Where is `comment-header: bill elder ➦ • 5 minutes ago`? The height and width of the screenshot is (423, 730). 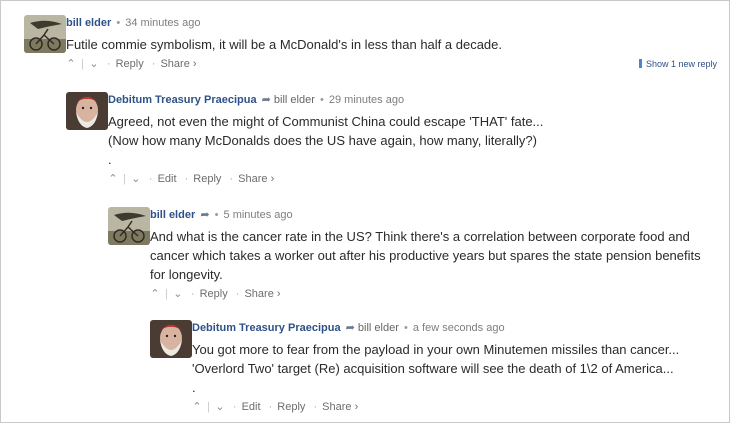 comment-header: bill elder ➦ • 5 minutes ago is located at coordinates (221, 215).